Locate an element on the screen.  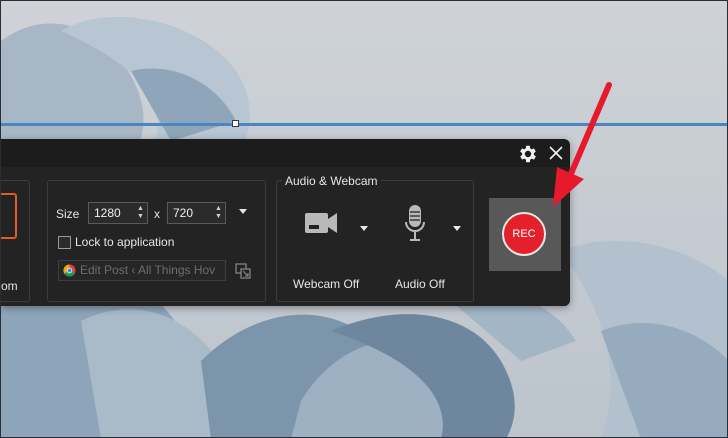
audio-chevron-down-icon is located at coordinates (457, 228).